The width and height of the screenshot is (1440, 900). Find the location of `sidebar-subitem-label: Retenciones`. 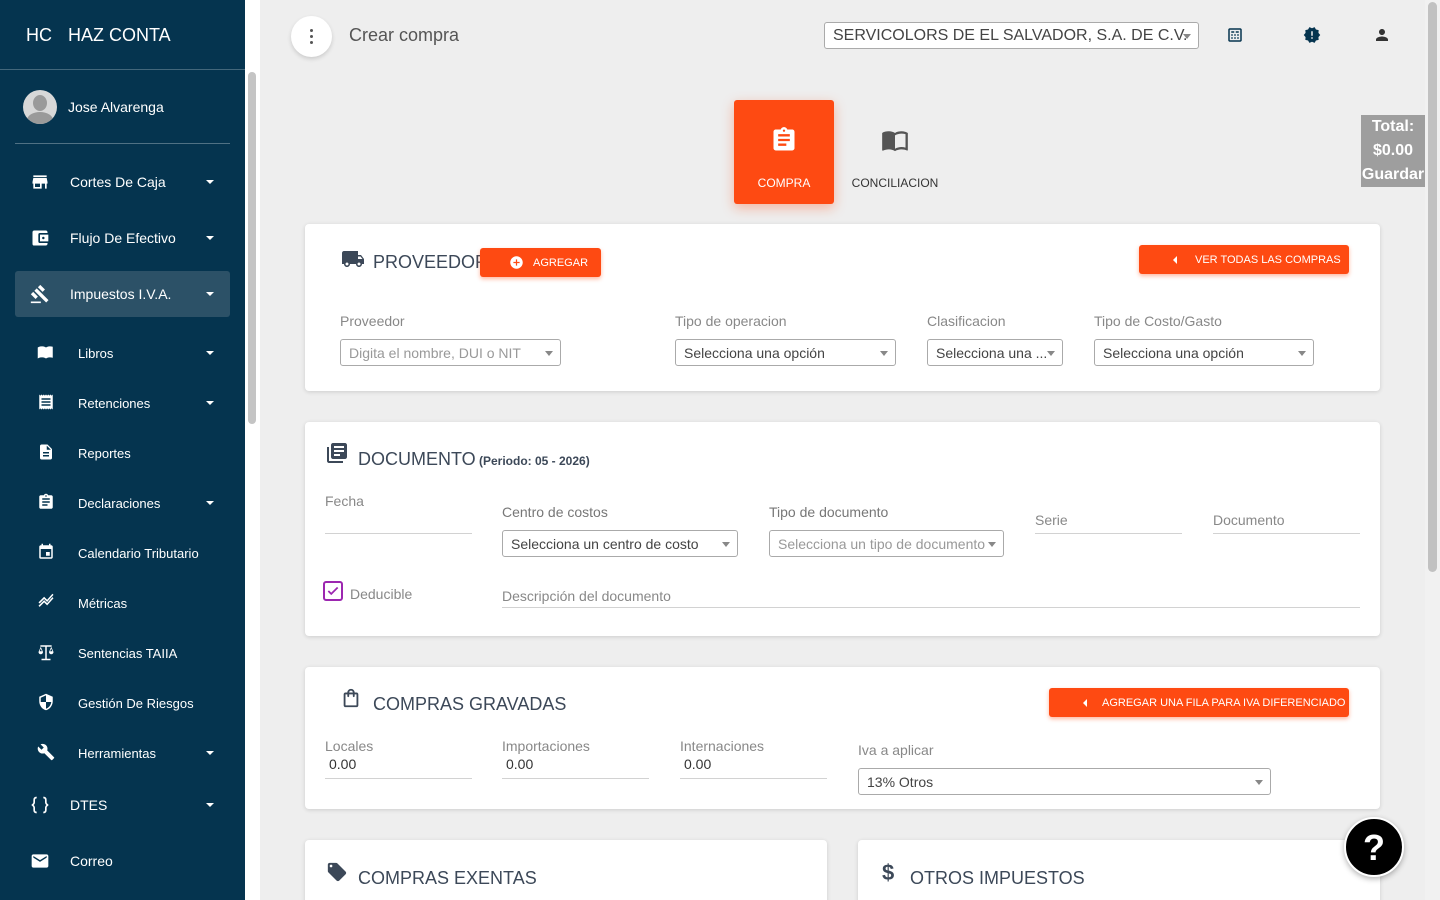

sidebar-subitem-label: Retenciones is located at coordinates (114, 403).